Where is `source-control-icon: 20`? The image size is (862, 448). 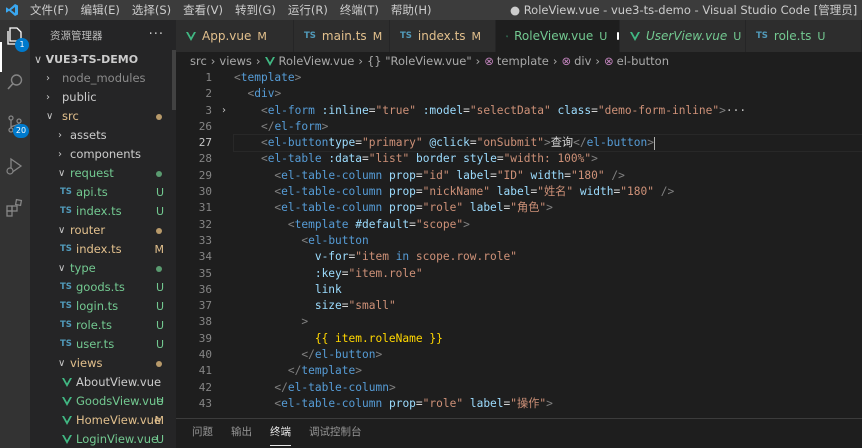
source-control-icon: 20 is located at coordinates (16, 125).